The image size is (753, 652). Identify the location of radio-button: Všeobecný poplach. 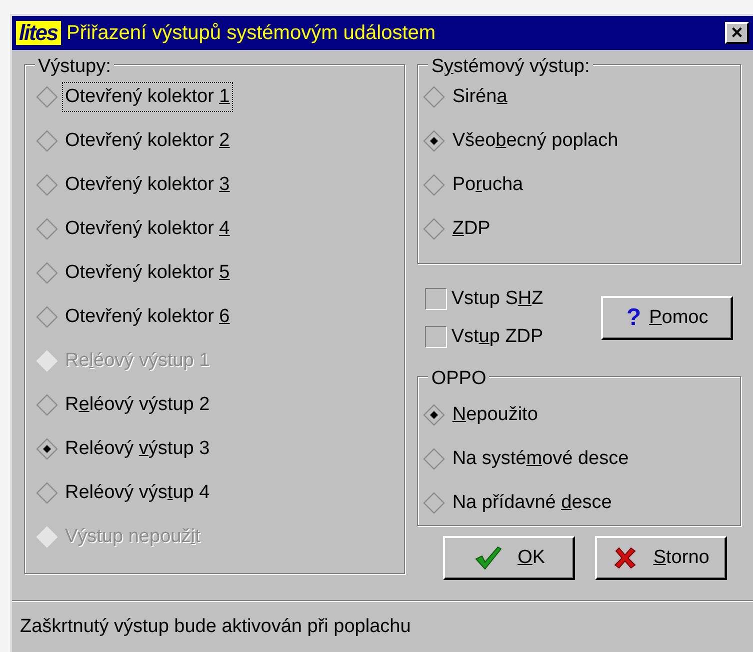
(581, 141).